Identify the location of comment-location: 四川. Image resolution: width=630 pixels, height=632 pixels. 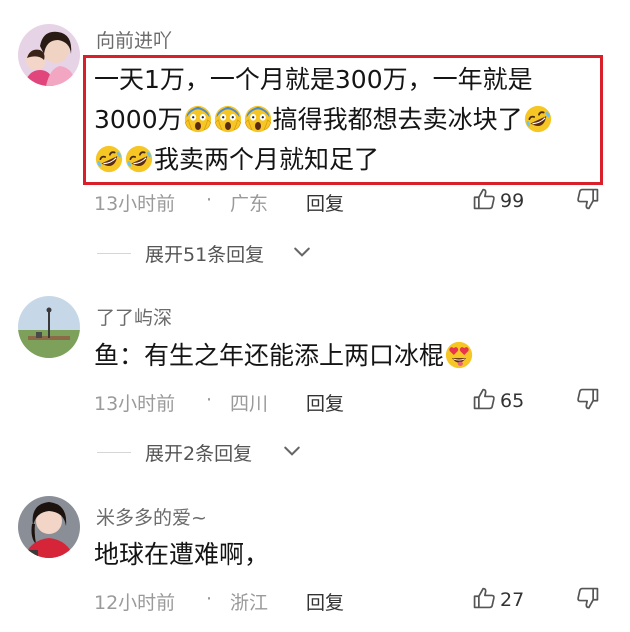
(249, 404).